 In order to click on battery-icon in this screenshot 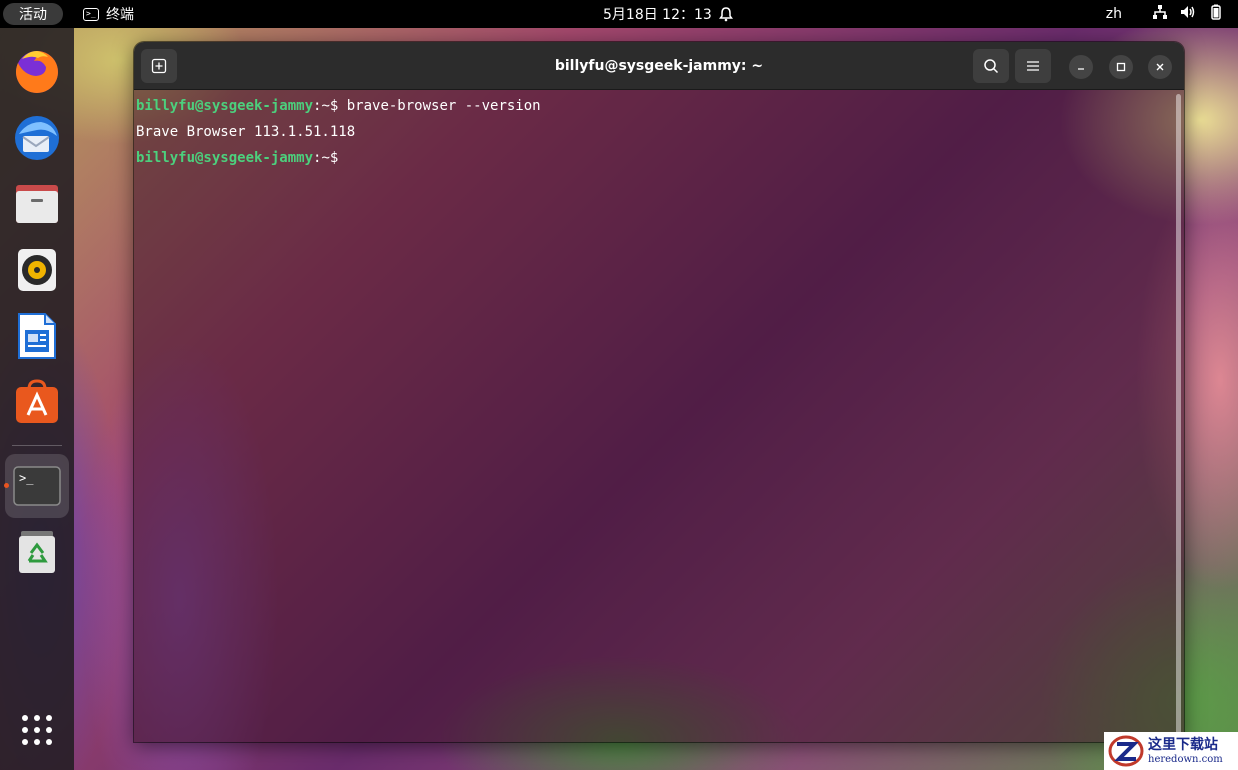, I will do `click(1216, 14)`.